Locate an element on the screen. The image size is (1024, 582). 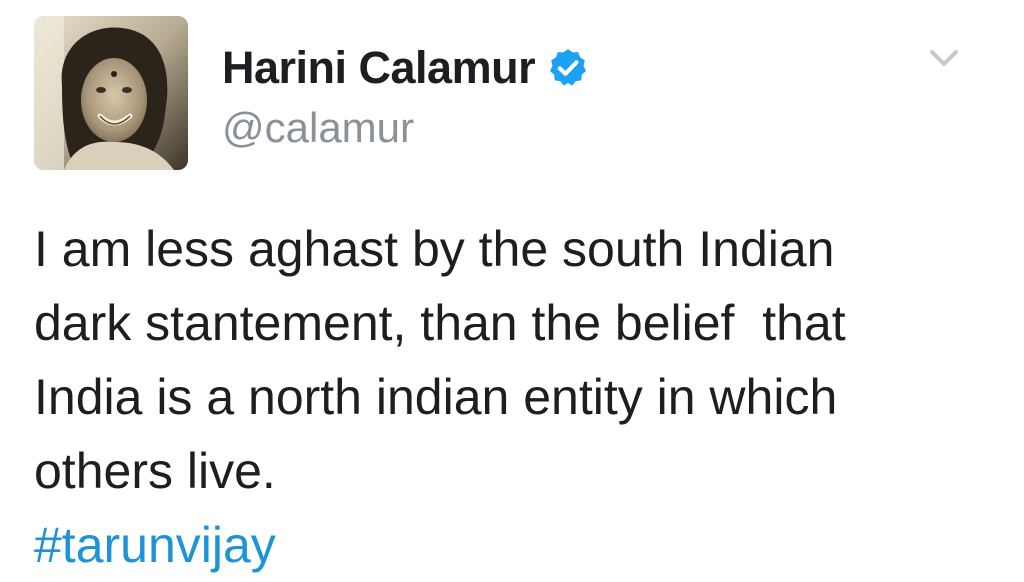
verified-badge-icon is located at coordinates (568, 67).